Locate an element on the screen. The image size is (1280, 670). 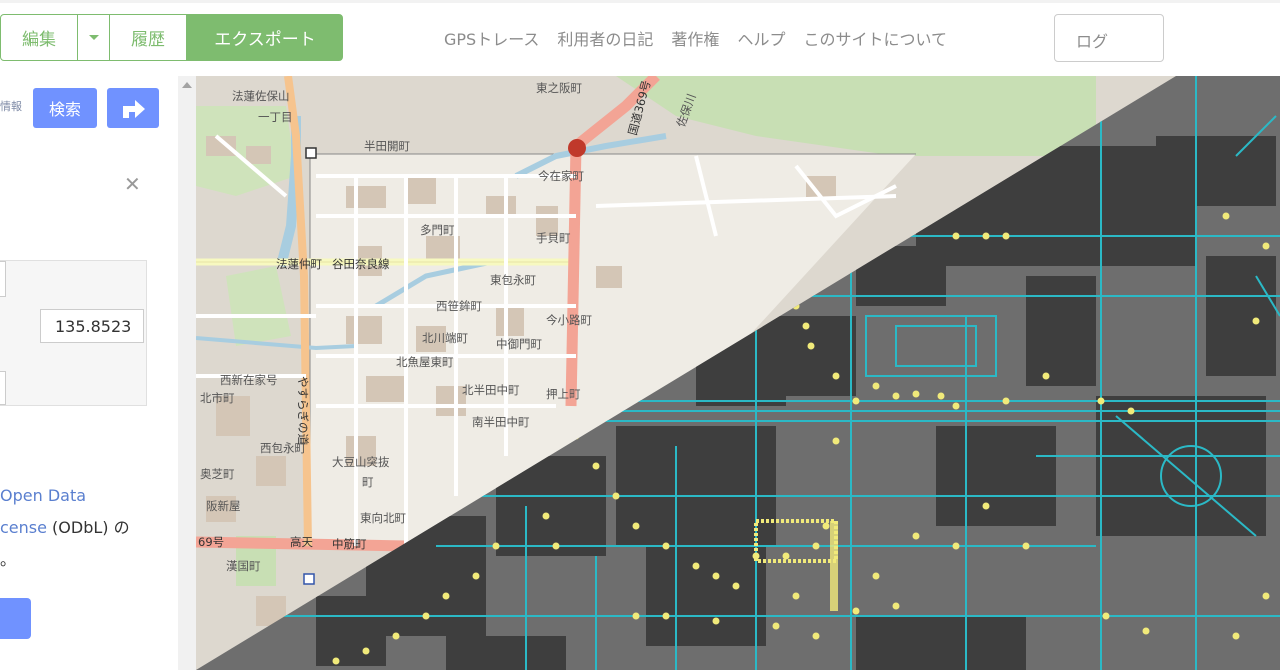
bounding-box-coordinates: 135.8523 is located at coordinates (73, 333).